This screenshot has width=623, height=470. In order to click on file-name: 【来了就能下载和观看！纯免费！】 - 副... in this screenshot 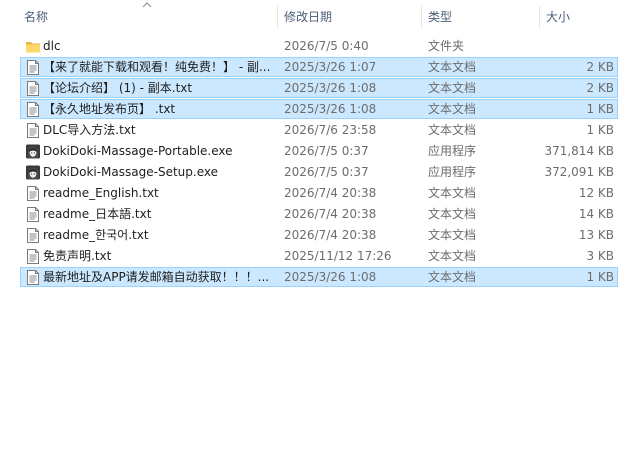, I will do `click(157, 67)`.